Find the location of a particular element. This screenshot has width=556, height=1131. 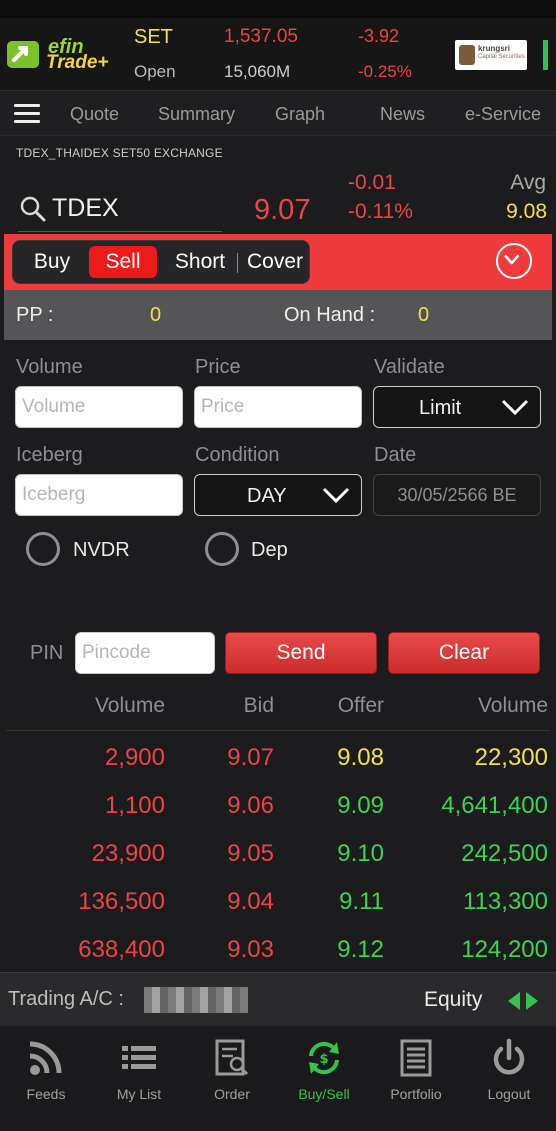

switch-arrows-icon is located at coordinates (523, 1001).